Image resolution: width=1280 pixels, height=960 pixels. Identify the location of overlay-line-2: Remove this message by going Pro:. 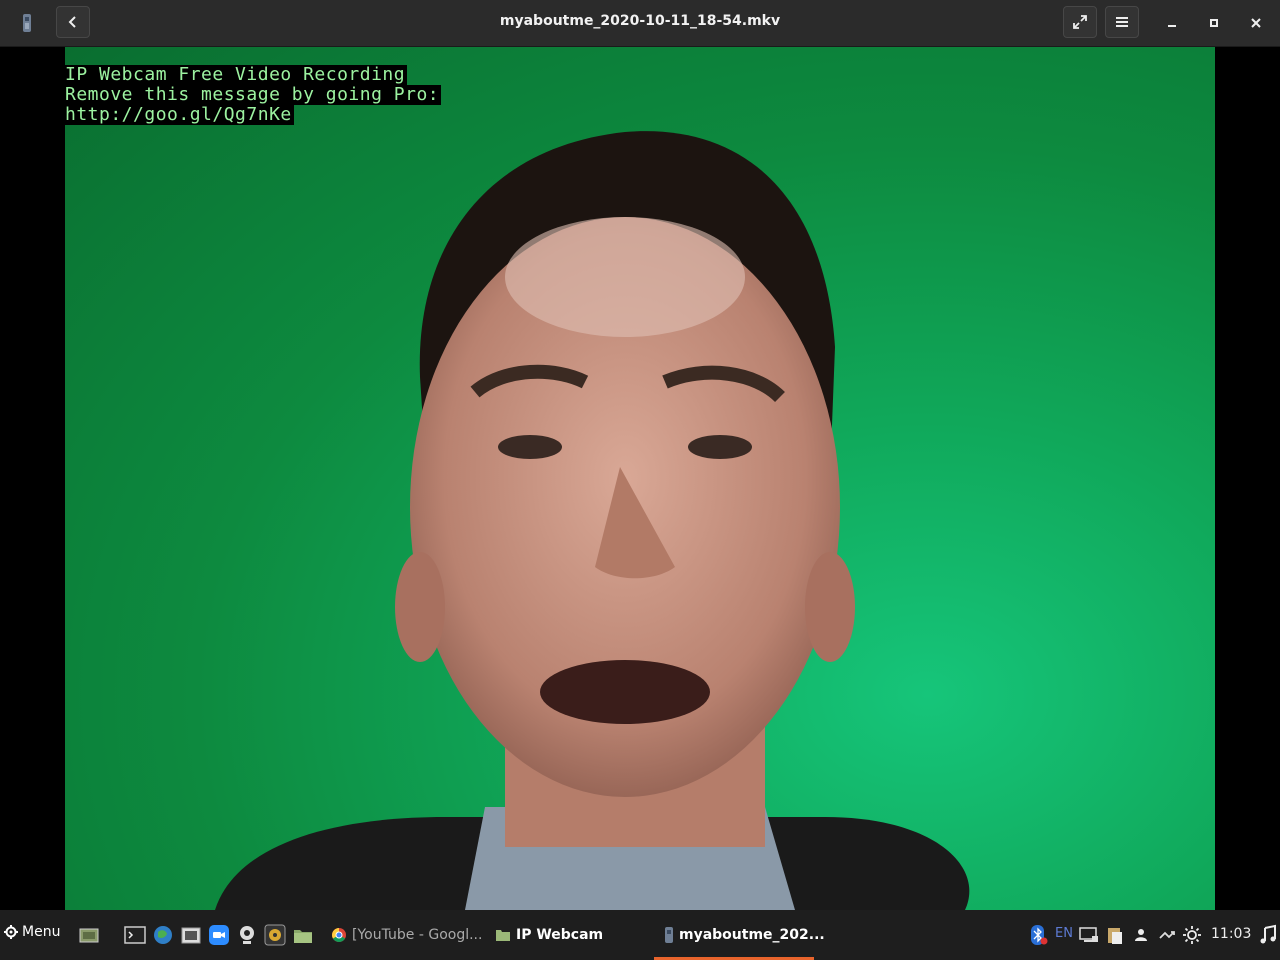
(253, 94).